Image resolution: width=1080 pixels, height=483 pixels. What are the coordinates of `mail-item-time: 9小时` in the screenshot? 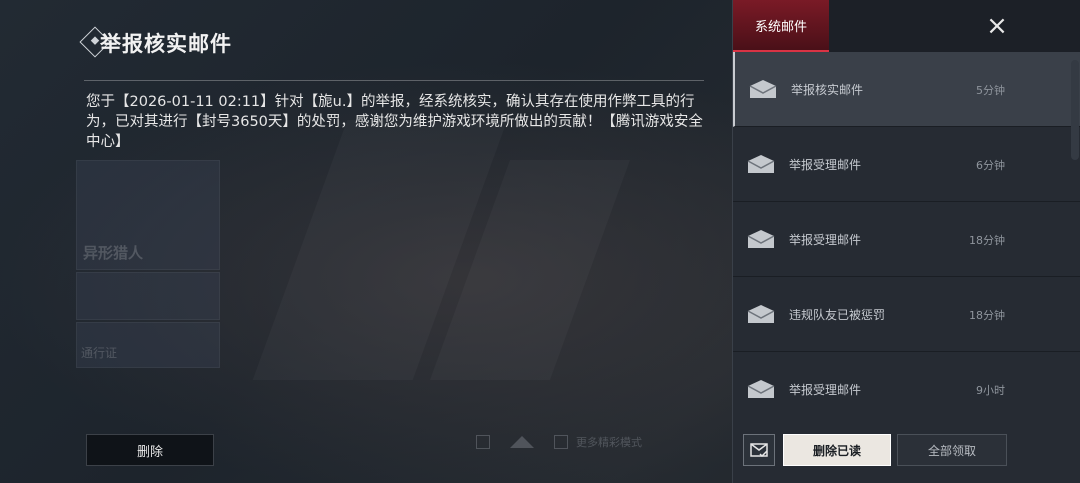 It's located at (990, 390).